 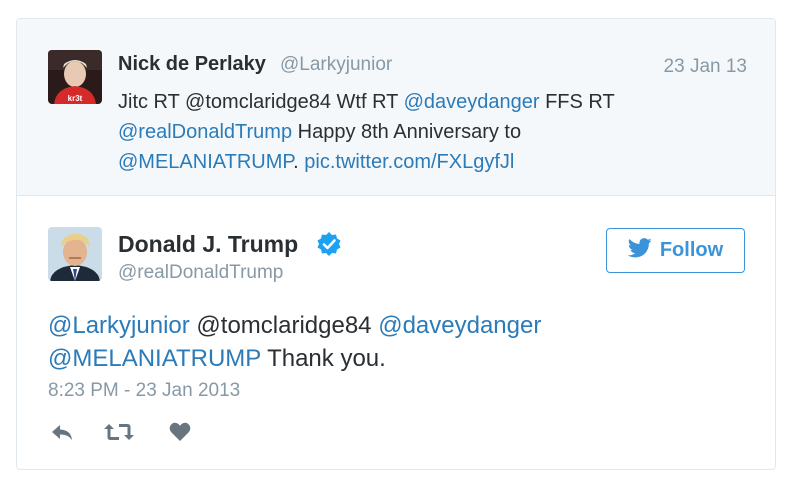 I want to click on quoted-text-part: FFS RT, so click(x=577, y=102).